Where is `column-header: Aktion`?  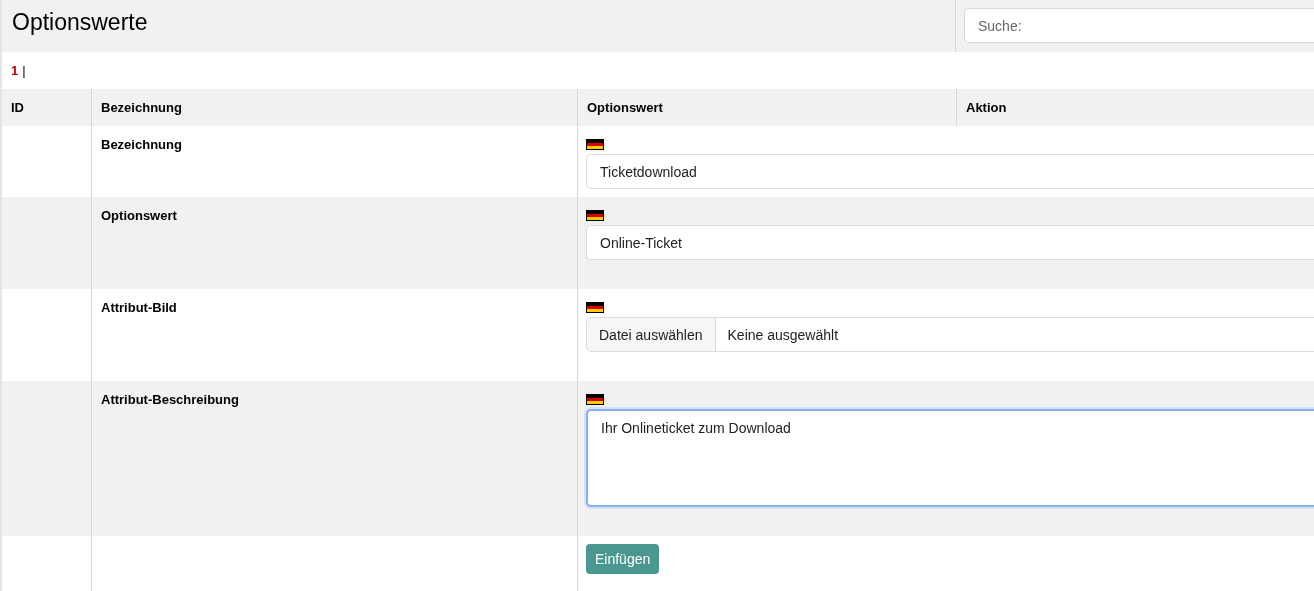 column-header: Aktion is located at coordinates (1135, 107).